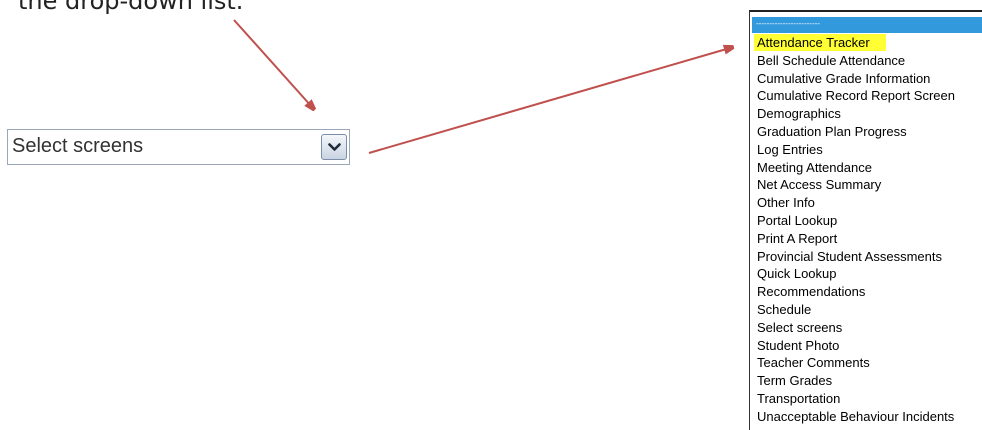 The image size is (982, 430). What do you see at coordinates (799, 328) in the screenshot?
I see `dropdown-option: Select screens` at bounding box center [799, 328].